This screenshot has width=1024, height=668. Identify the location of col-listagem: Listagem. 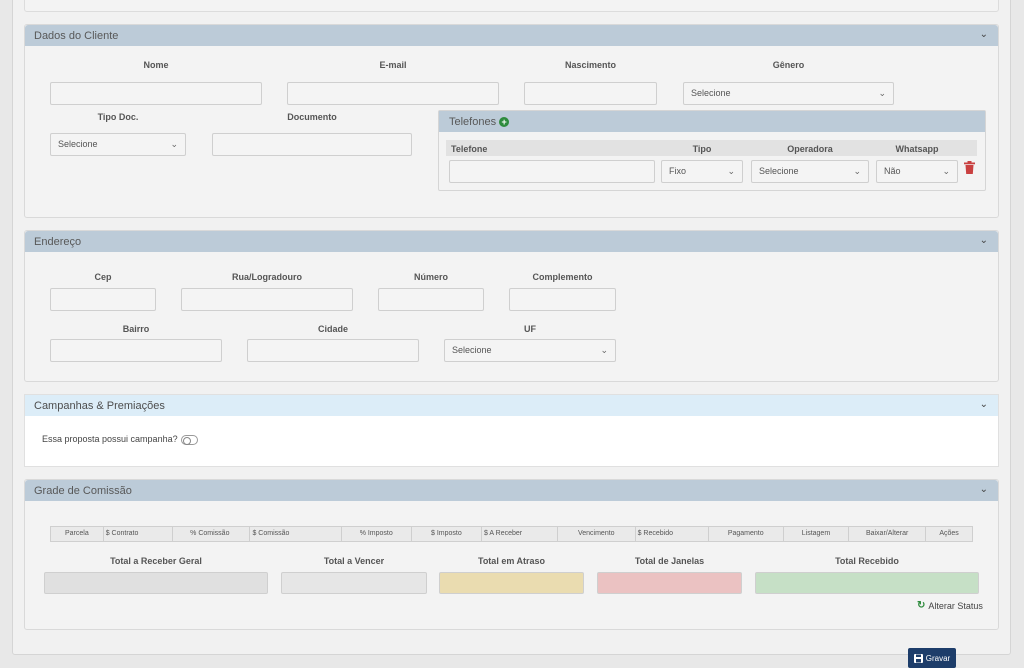
(817, 534).